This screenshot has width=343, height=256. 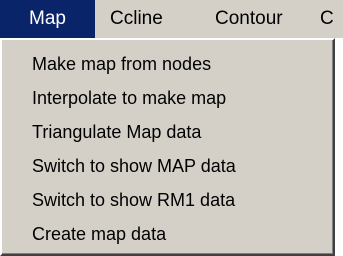 What do you see at coordinates (134, 166) in the screenshot?
I see `menu-item-switch-to-show-map-data: Switch to show MAP data` at bounding box center [134, 166].